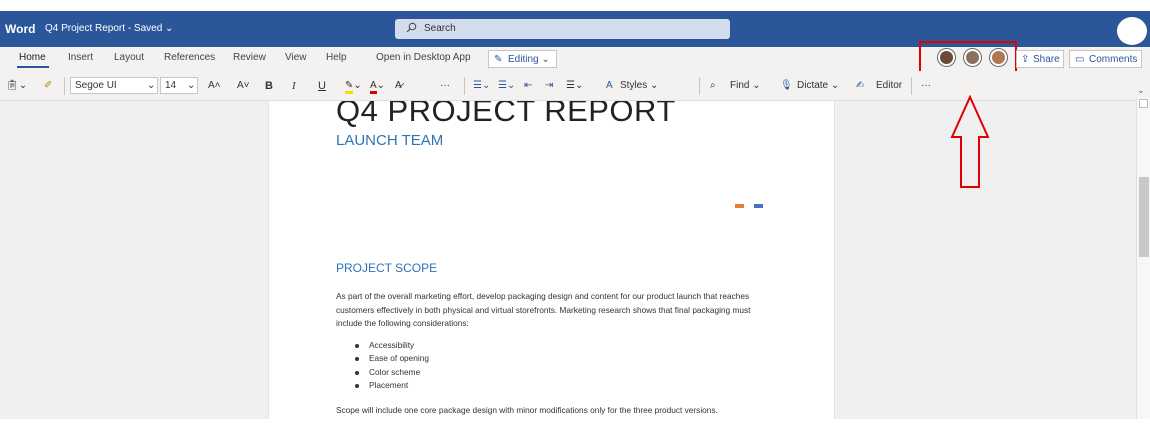  I want to click on section-heading: PROJECT SCOPE, so click(386, 268).